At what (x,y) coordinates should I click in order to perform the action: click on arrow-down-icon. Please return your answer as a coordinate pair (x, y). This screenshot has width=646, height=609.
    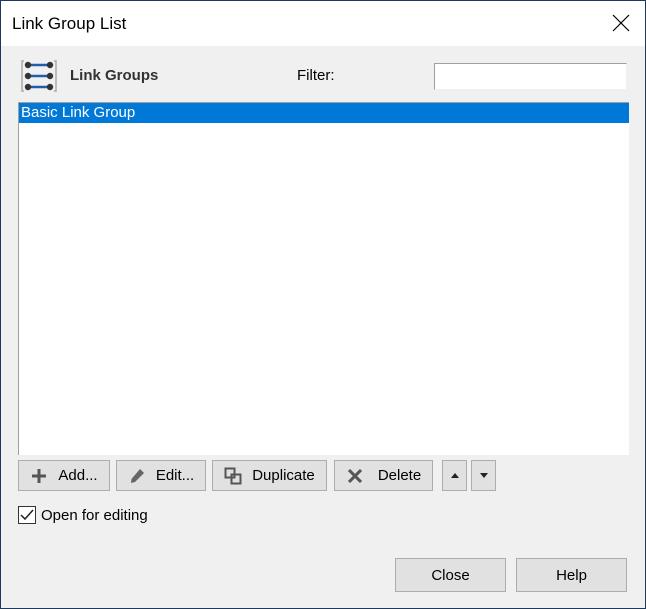
    Looking at the image, I should click on (483, 475).